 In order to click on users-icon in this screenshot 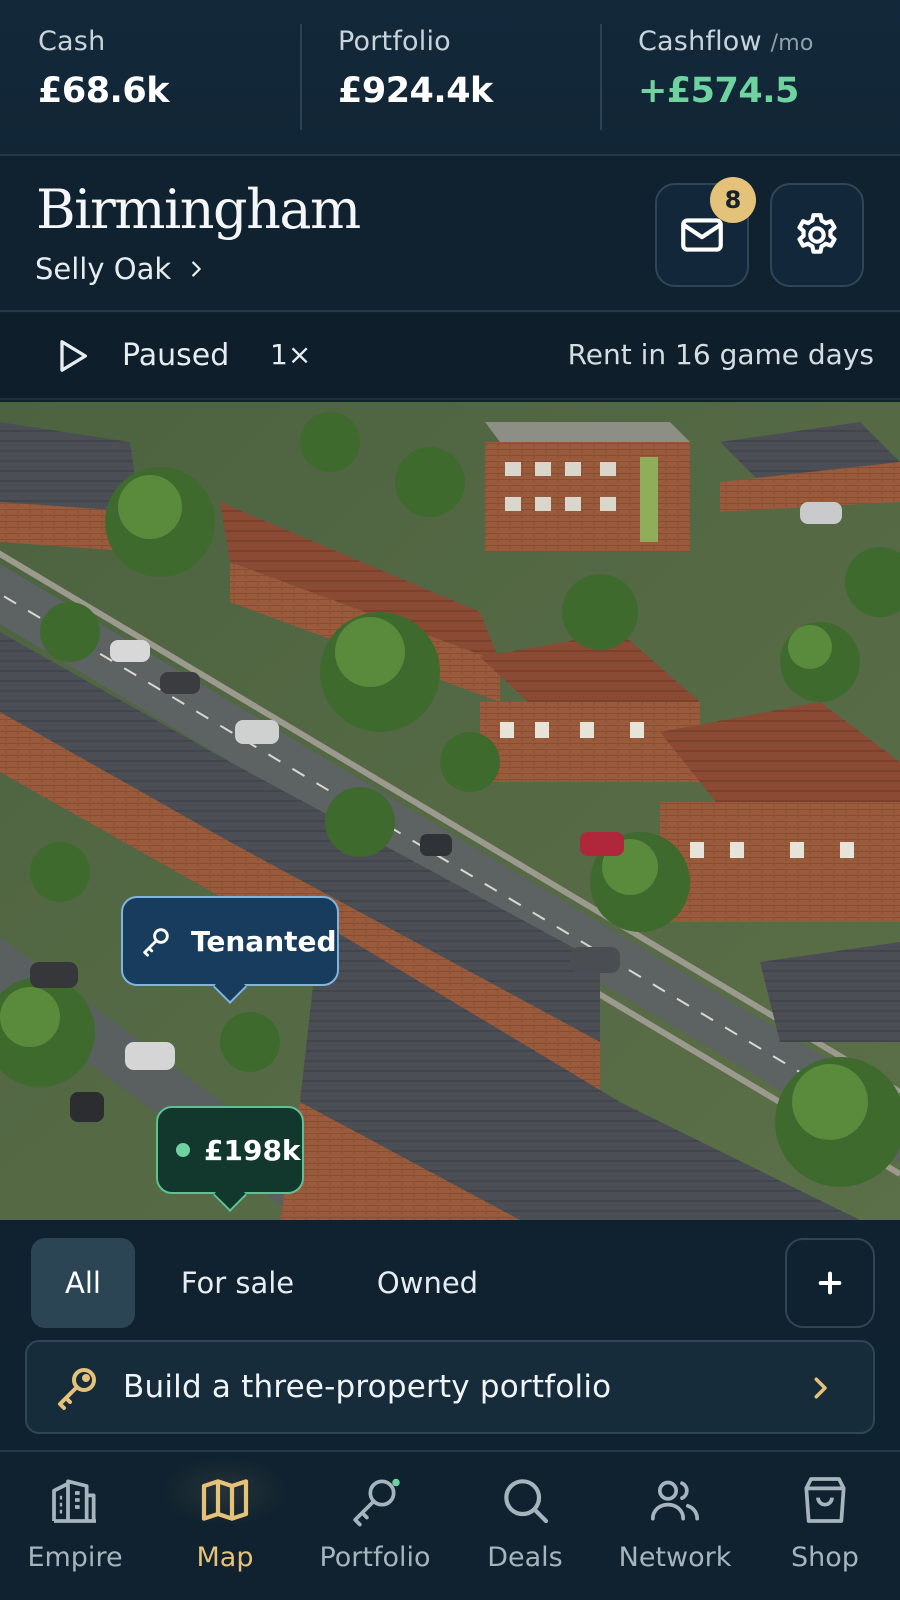, I will do `click(675, 1500)`.